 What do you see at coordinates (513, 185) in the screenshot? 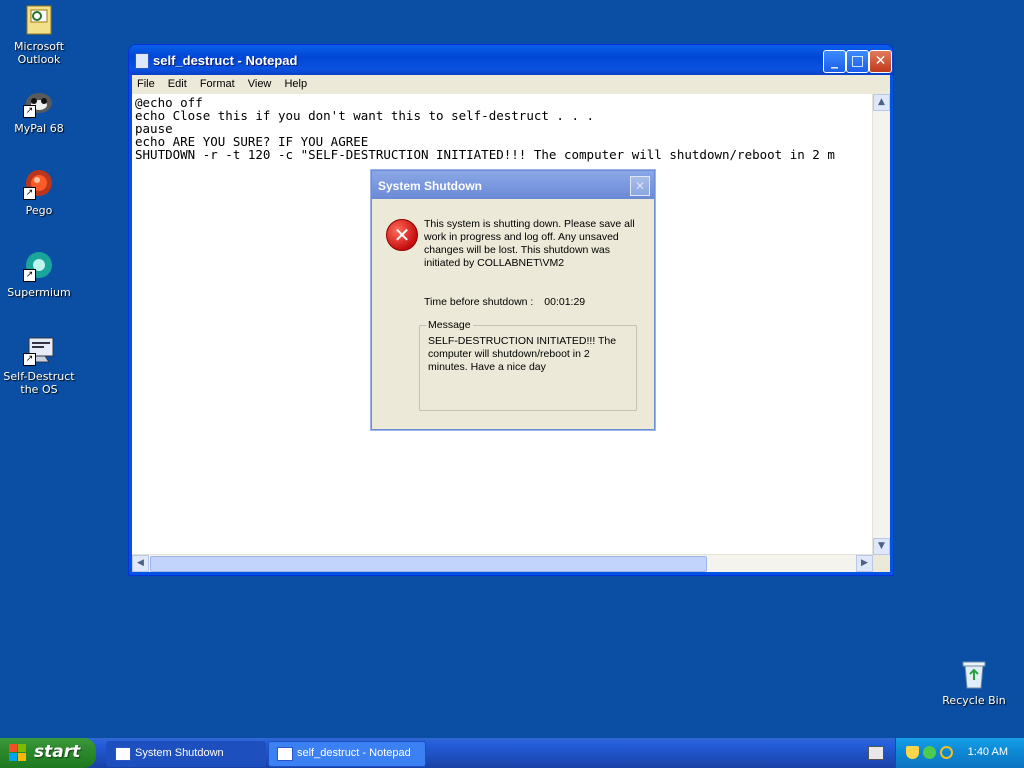
I see `dialog-titlebar: System Shutdown ✕` at bounding box center [513, 185].